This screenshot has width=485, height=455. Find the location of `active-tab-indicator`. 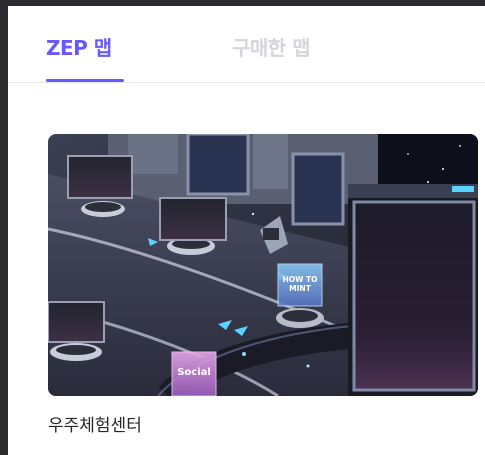

active-tab-indicator is located at coordinates (85, 80).